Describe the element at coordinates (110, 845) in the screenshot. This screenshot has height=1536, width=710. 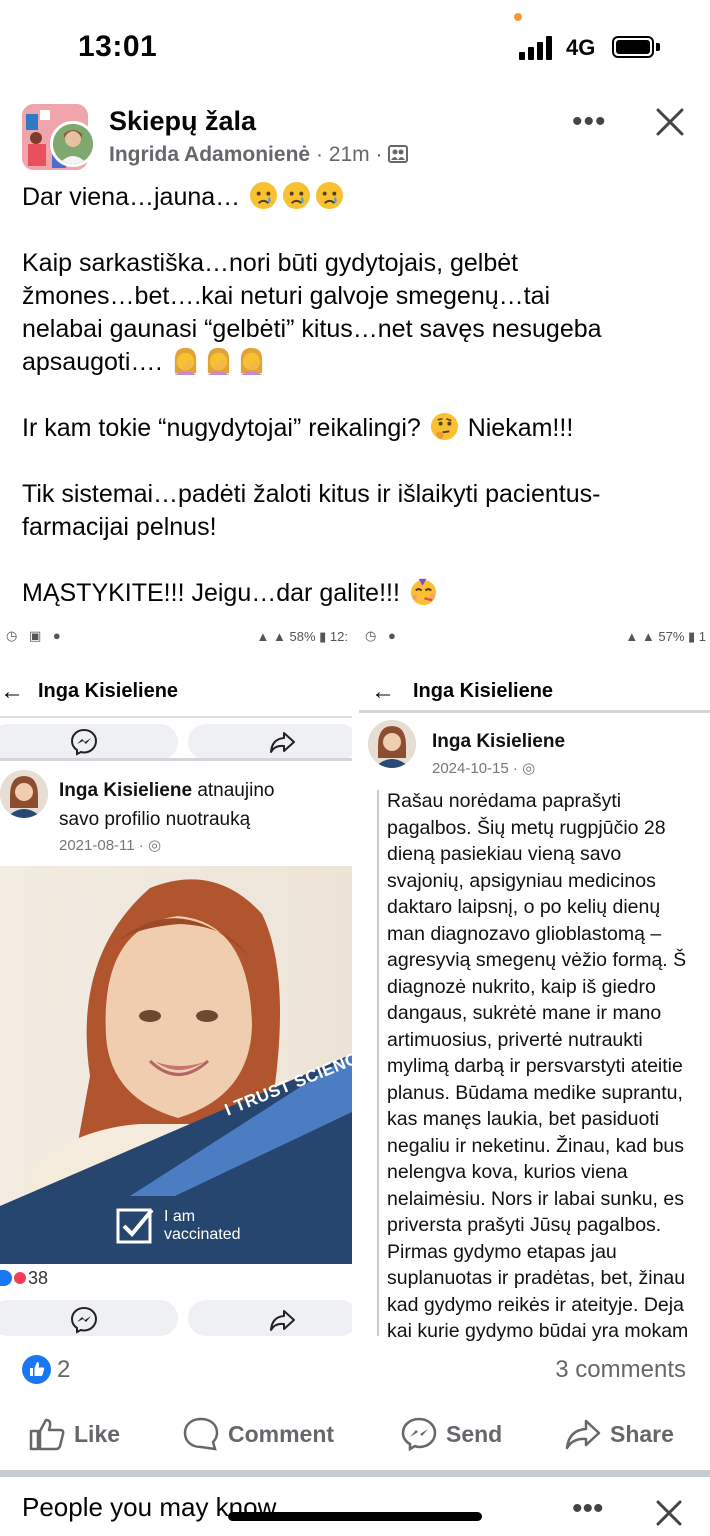
I see `update-date: 2021-08-11 · ◎` at that location.